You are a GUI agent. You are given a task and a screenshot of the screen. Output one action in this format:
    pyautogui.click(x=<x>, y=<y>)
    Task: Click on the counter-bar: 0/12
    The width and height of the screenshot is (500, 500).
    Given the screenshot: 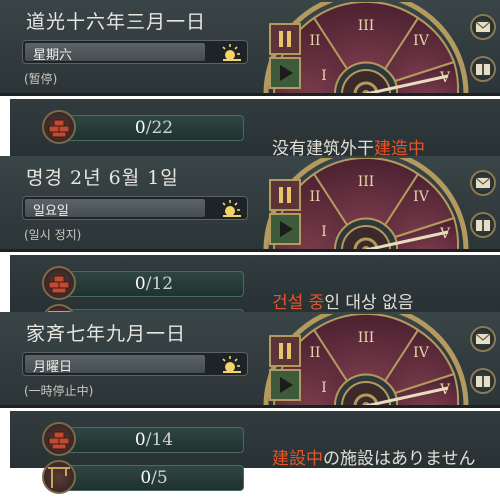 What is the action you would take?
    pyautogui.click(x=153, y=284)
    